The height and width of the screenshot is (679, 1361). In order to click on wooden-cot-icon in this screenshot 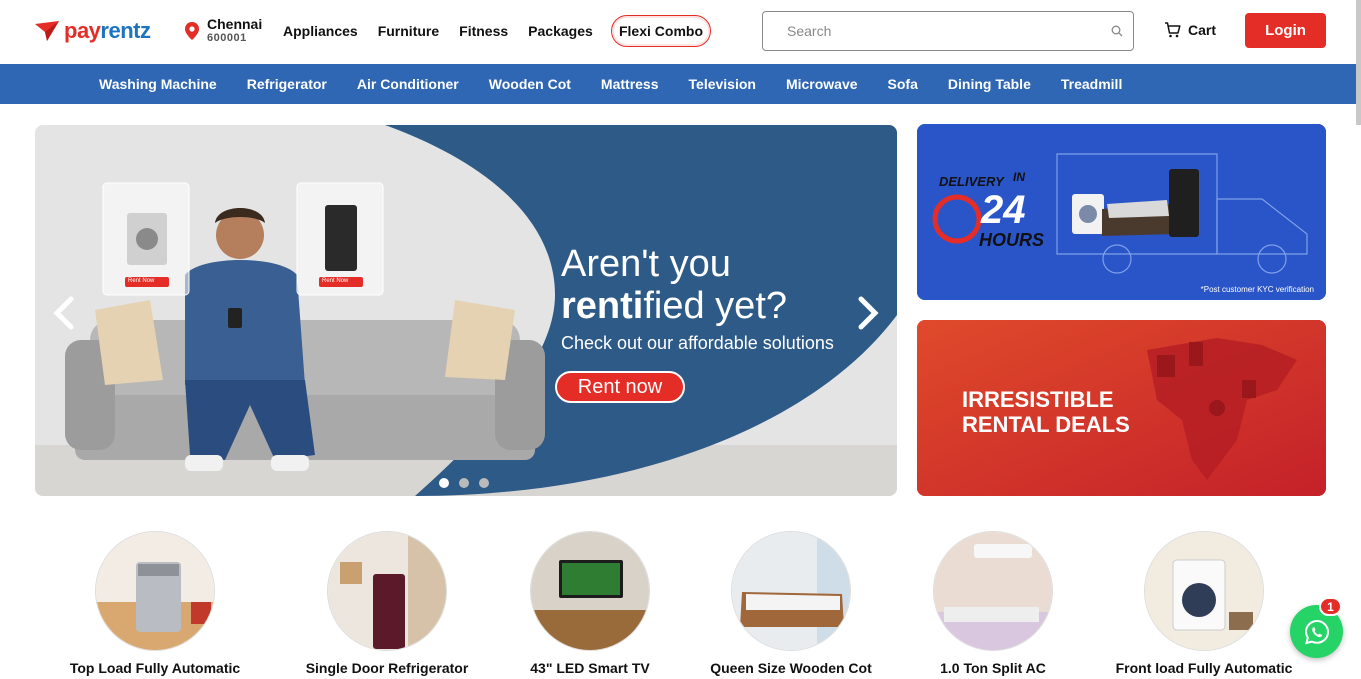, I will do `click(791, 591)`.